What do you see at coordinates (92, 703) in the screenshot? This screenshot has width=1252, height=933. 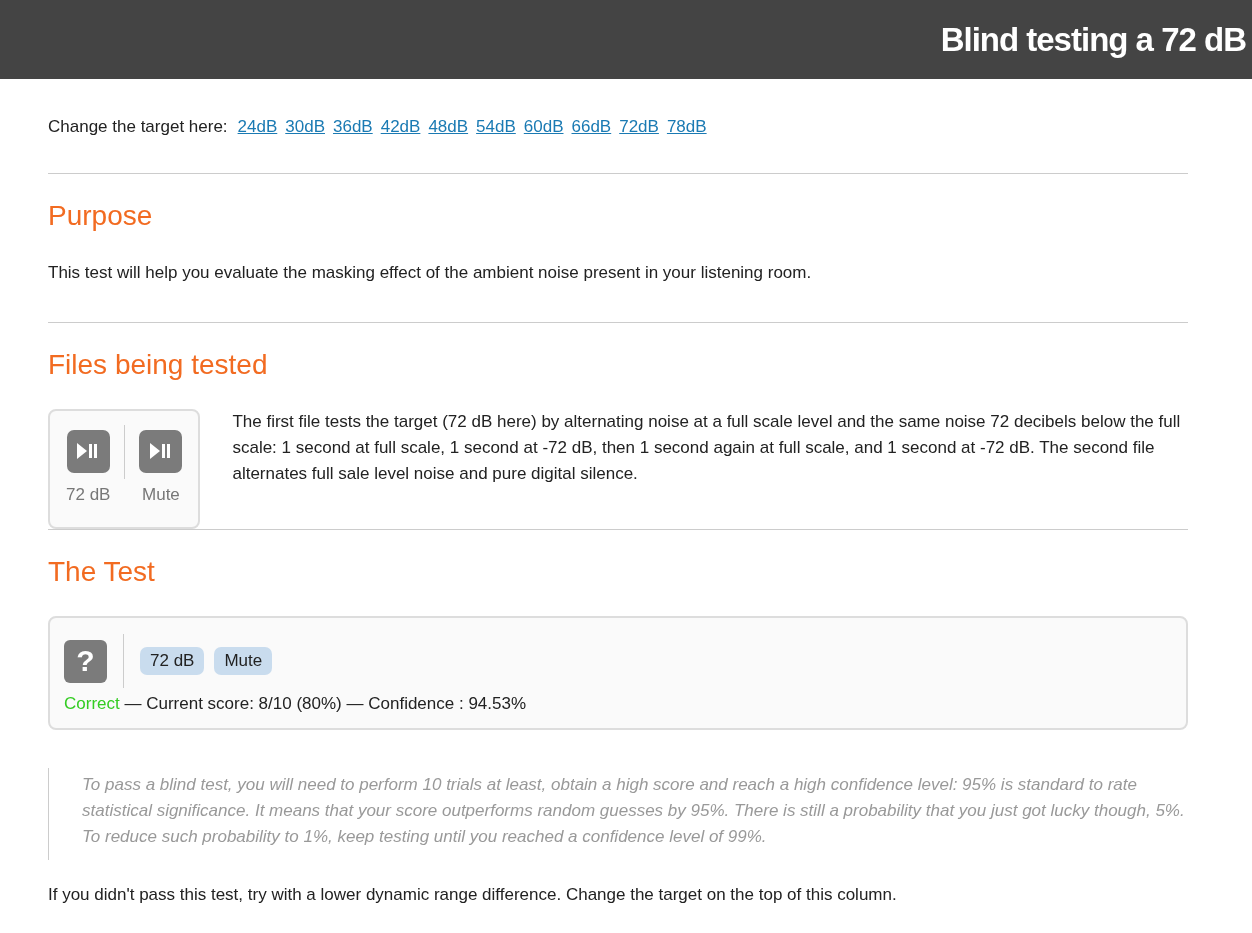 I see `result-status: Correct` at bounding box center [92, 703].